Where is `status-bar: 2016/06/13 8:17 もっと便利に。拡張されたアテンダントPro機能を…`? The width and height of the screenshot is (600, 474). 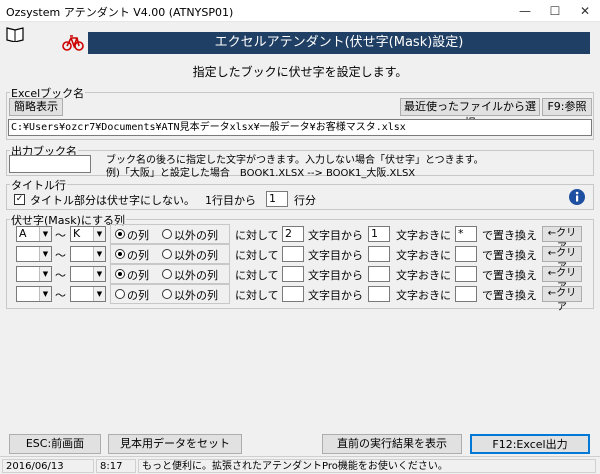
status-bar: 2016/06/13 8:17 もっと便利に。拡張されたアテンダントPro機能を… is located at coordinates (300, 465).